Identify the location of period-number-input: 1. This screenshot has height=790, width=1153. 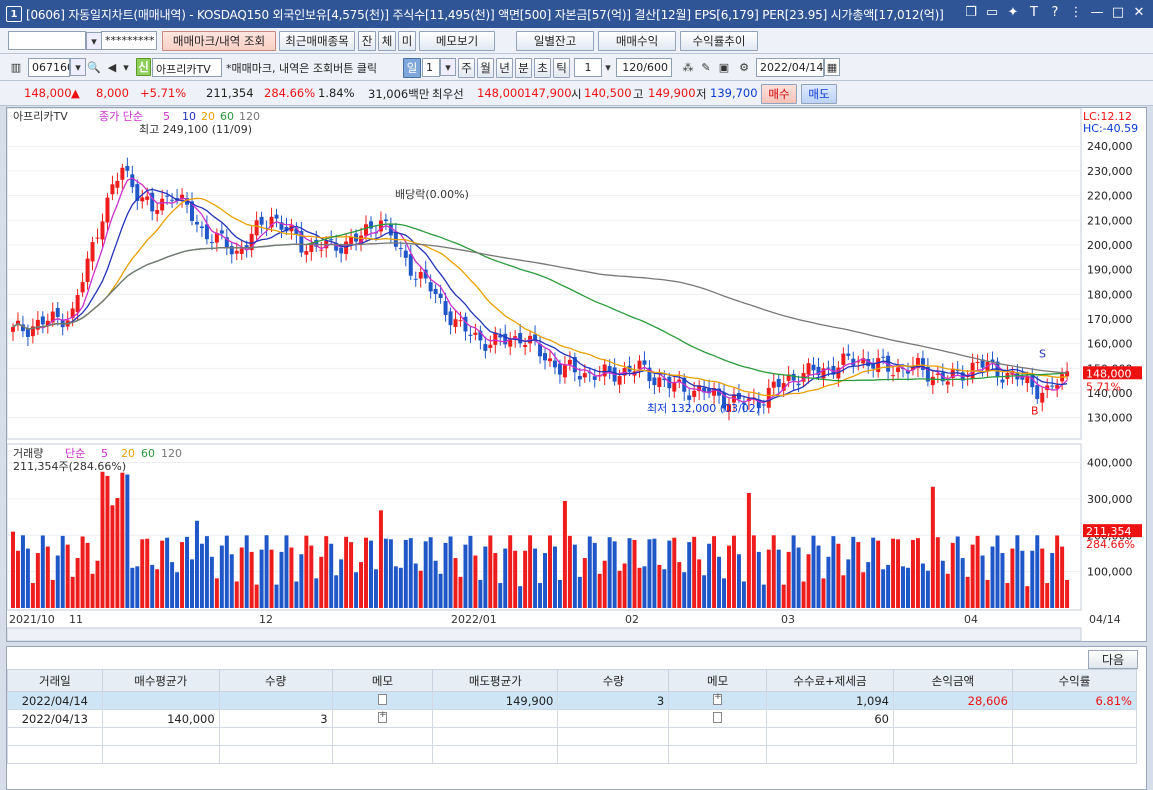
(431, 67).